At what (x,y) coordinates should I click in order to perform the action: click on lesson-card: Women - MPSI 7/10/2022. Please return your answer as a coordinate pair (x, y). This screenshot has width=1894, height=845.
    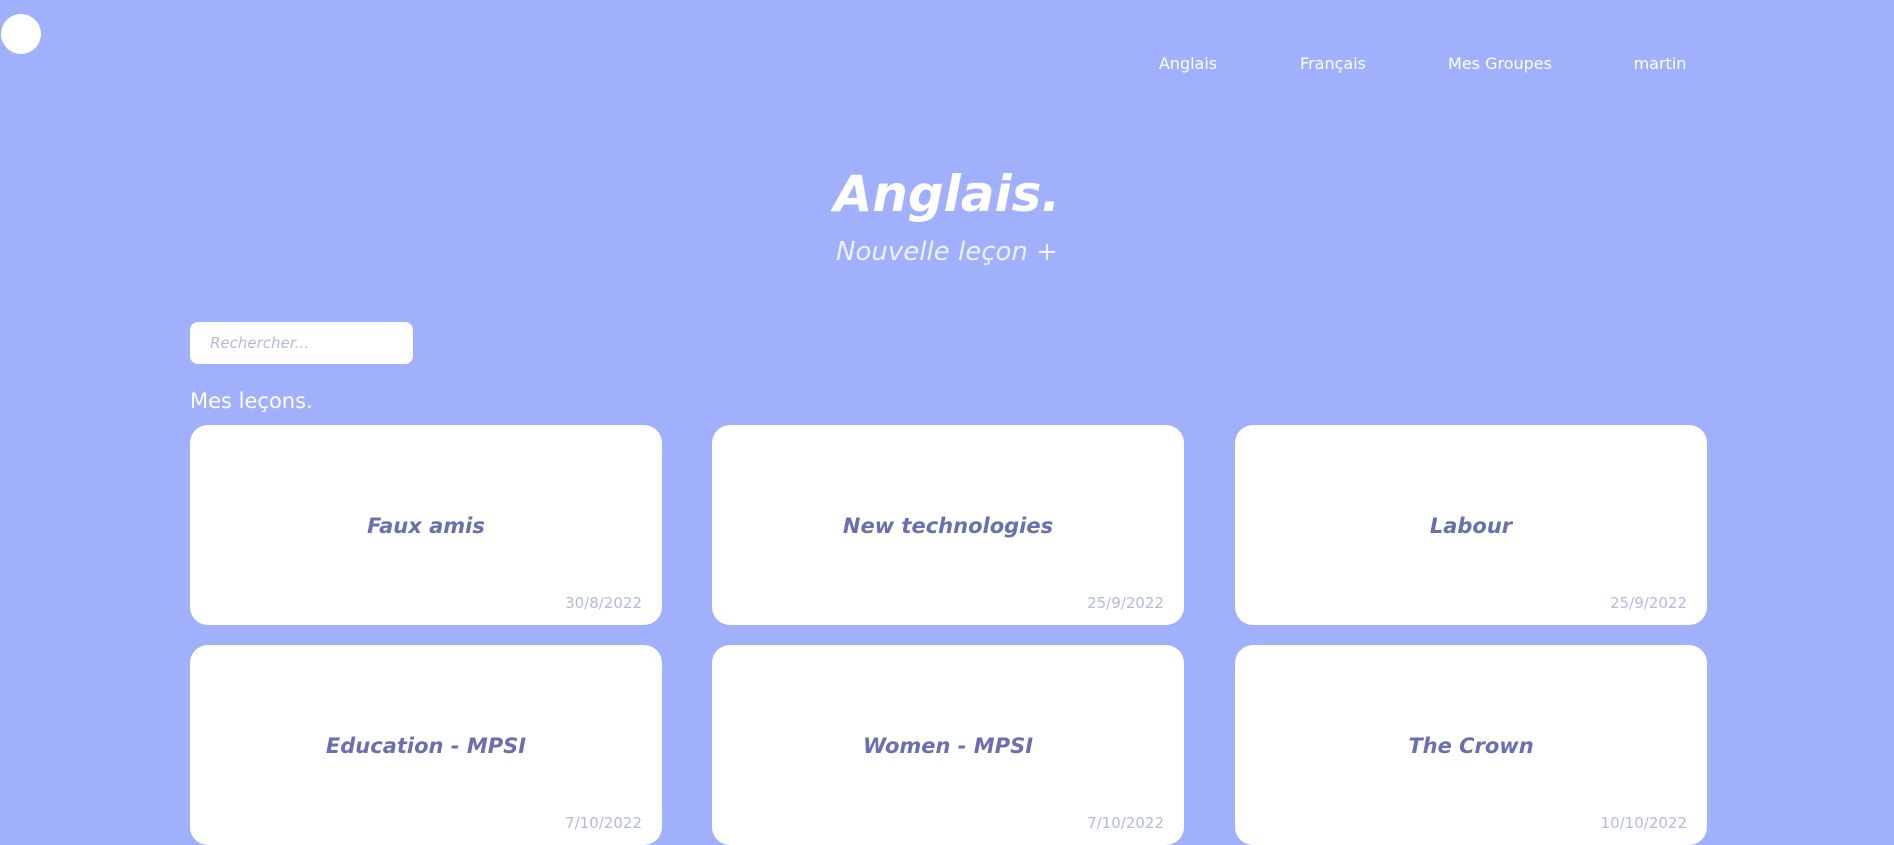
    Looking at the image, I should click on (948, 745).